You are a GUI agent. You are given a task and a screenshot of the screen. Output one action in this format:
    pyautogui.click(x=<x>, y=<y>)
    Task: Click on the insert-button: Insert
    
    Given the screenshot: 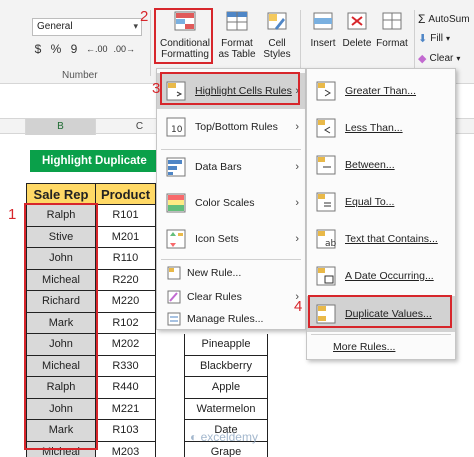 What is the action you would take?
    pyautogui.click(x=323, y=29)
    